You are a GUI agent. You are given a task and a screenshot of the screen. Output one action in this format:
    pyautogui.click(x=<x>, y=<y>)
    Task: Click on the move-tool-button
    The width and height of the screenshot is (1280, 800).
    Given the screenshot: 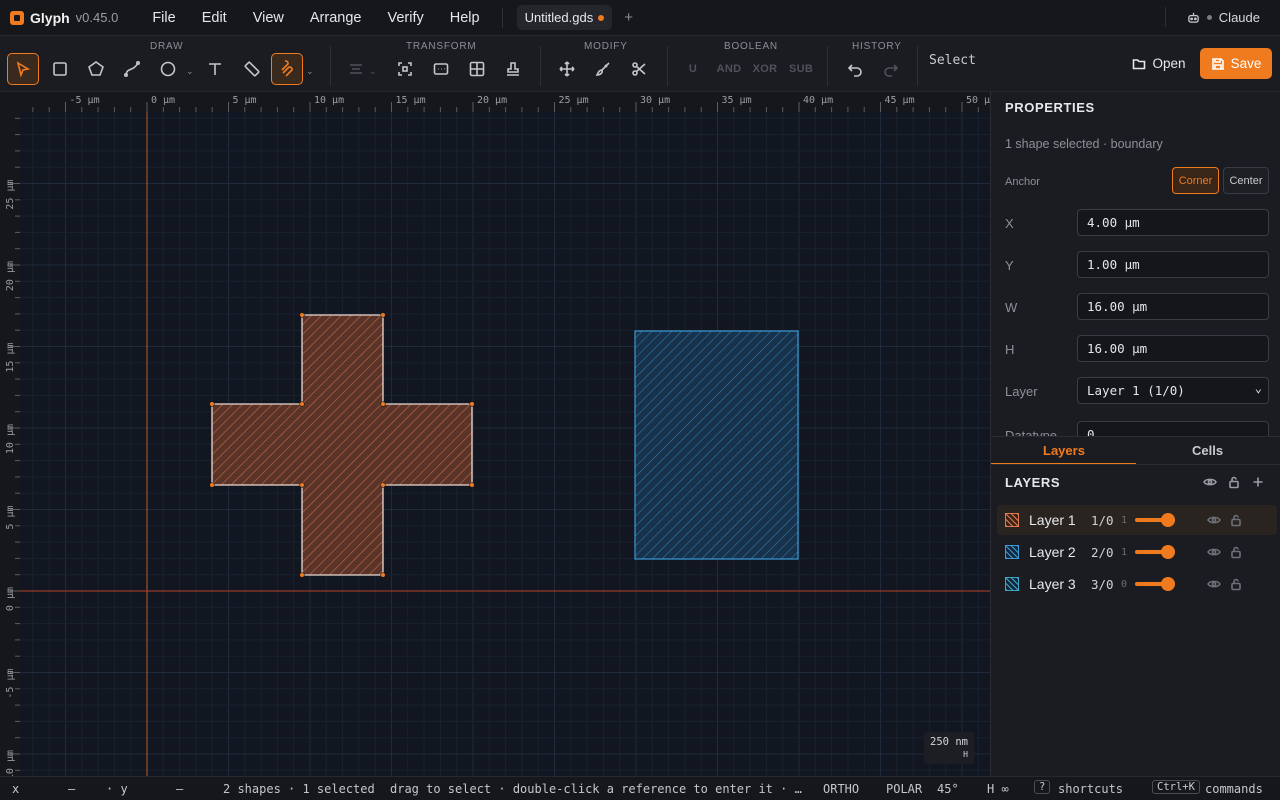 What is the action you would take?
    pyautogui.click(x=567, y=69)
    